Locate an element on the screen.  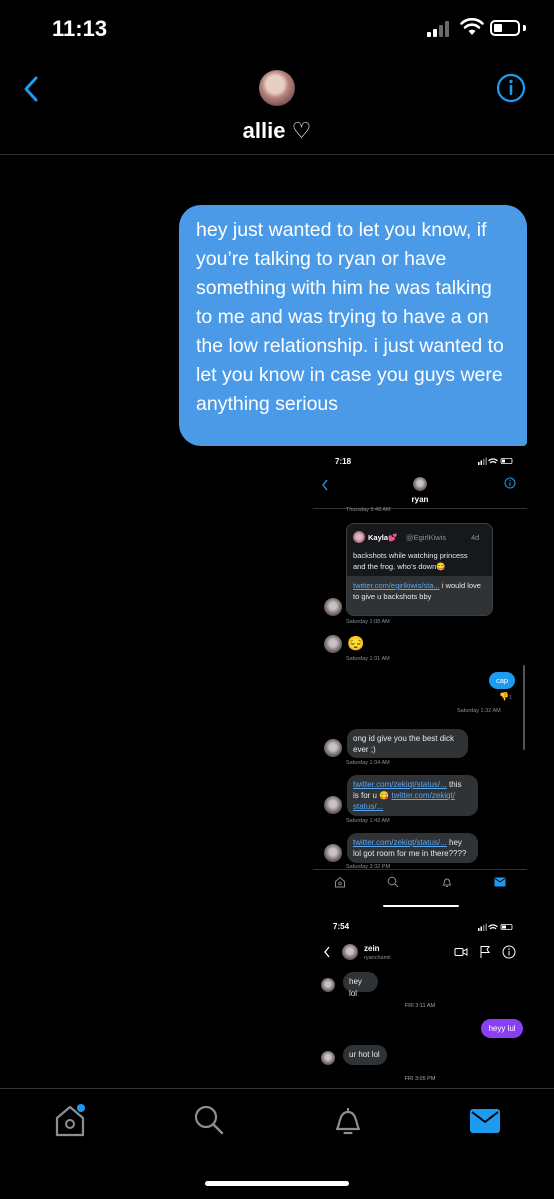
shot1-msg5-time: Saturday 1:43 AM is located at coordinates (368, 821).